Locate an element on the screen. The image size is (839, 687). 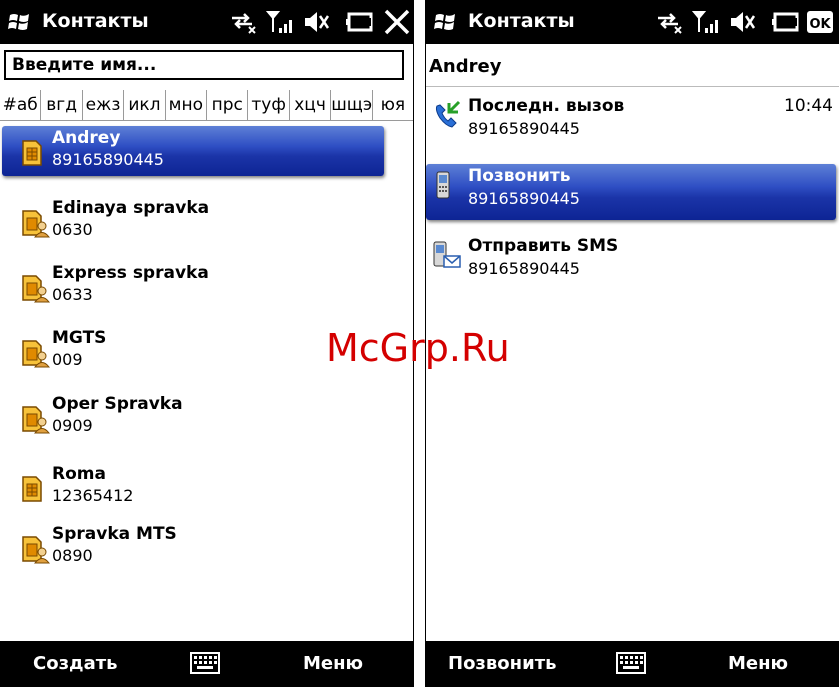
alpha-index-segment: шщэ is located at coordinates (352, 105).